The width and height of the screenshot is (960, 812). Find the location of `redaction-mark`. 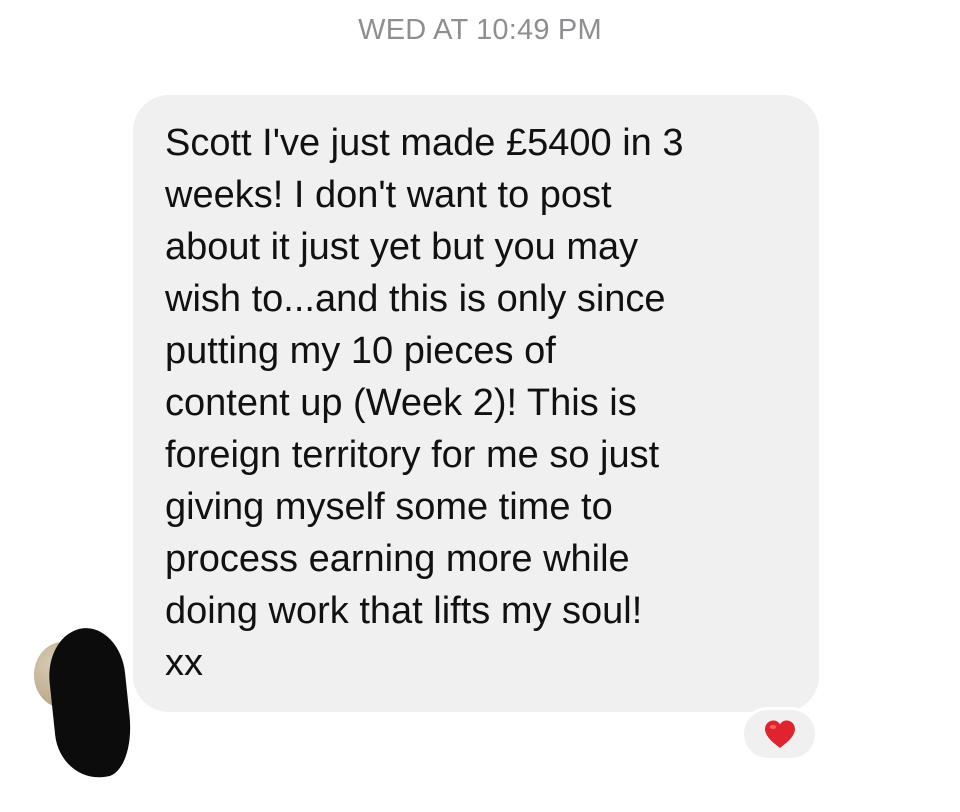

redaction-mark is located at coordinates (90, 703).